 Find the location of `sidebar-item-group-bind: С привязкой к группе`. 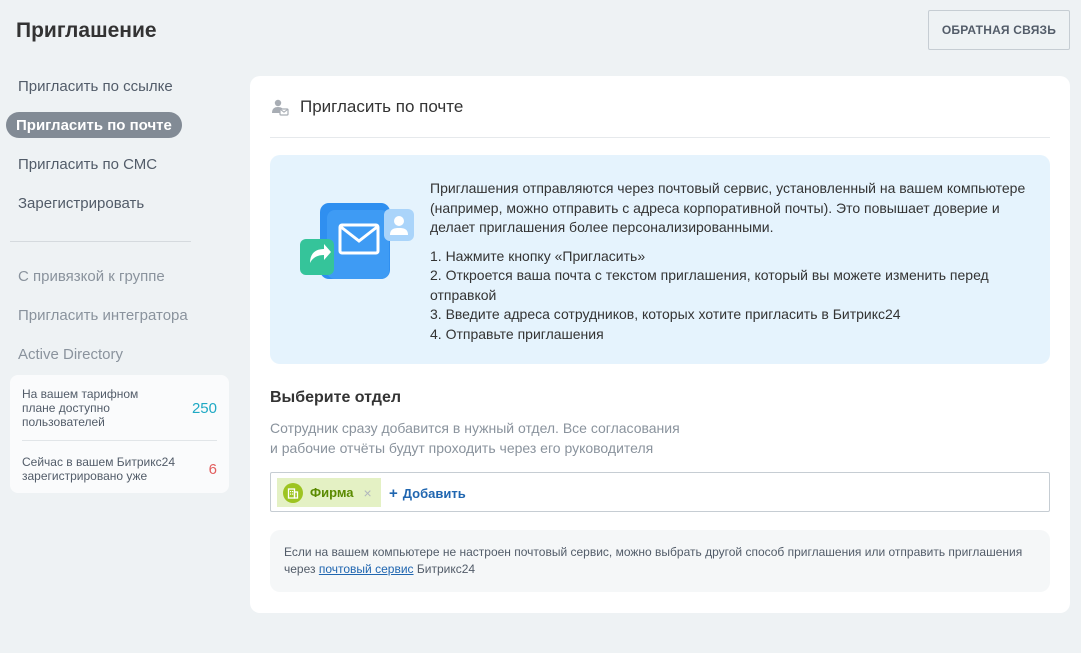

sidebar-item-group-bind: С привязкой к группе is located at coordinates (91, 276).